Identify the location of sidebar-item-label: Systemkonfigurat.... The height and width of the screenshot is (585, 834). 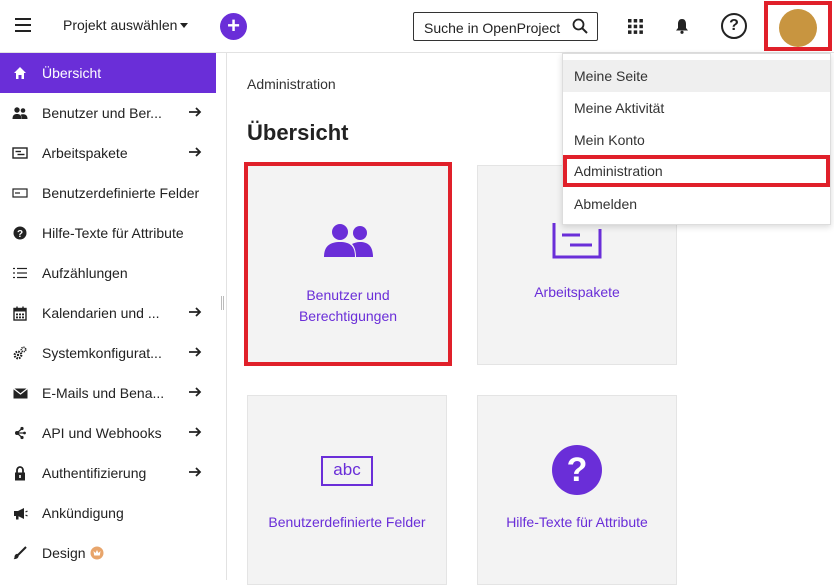
(102, 353).